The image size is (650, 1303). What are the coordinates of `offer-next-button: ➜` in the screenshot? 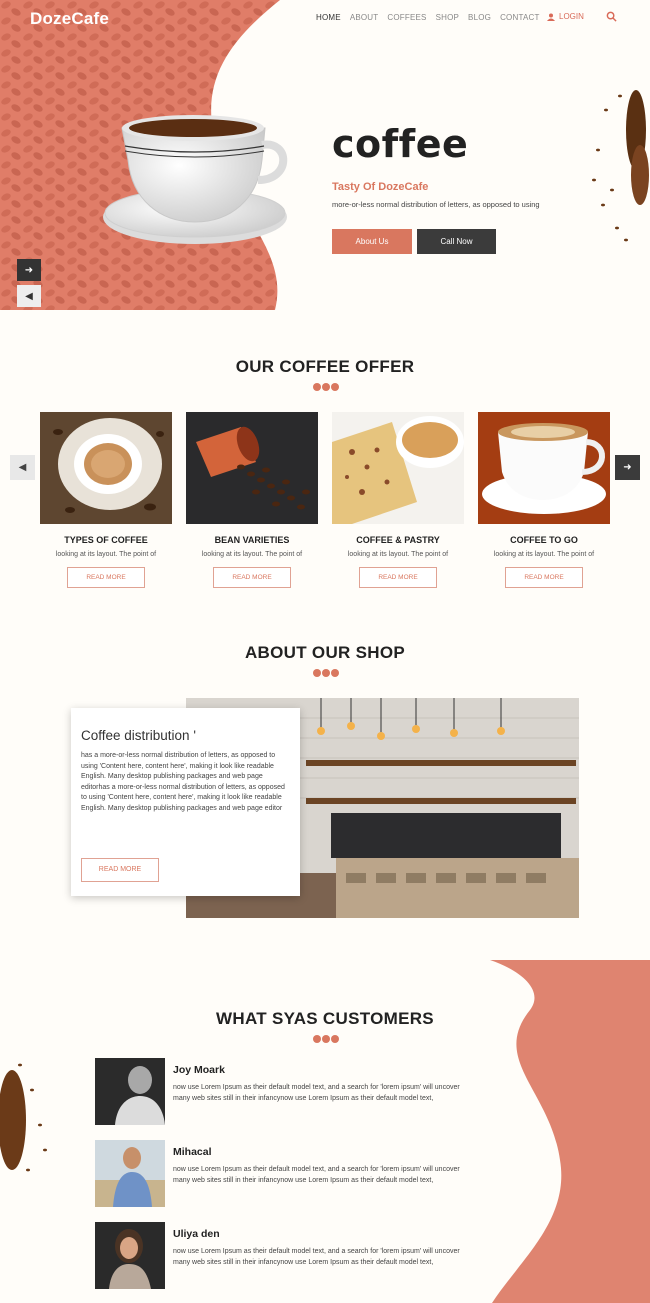 It's located at (627, 467).